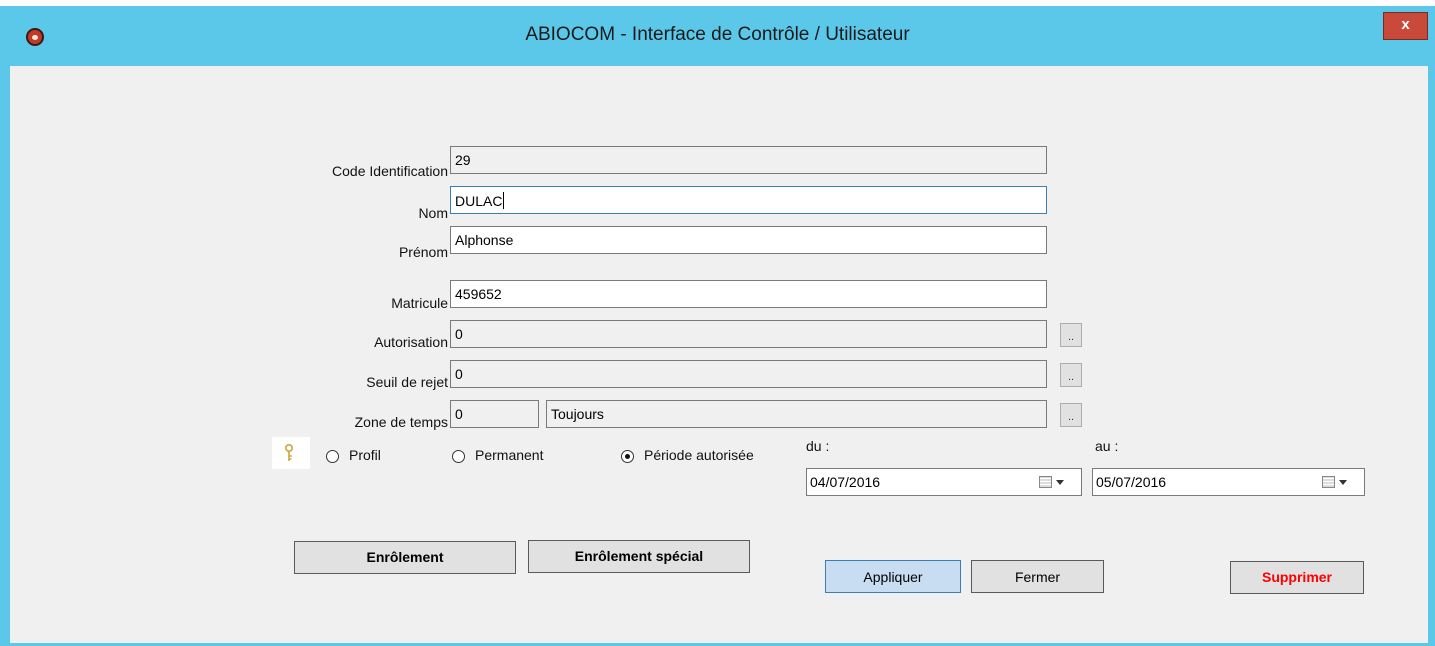 The image size is (1435, 646). Describe the element at coordinates (479, 201) in the screenshot. I see `nom-value: DULAC` at that location.